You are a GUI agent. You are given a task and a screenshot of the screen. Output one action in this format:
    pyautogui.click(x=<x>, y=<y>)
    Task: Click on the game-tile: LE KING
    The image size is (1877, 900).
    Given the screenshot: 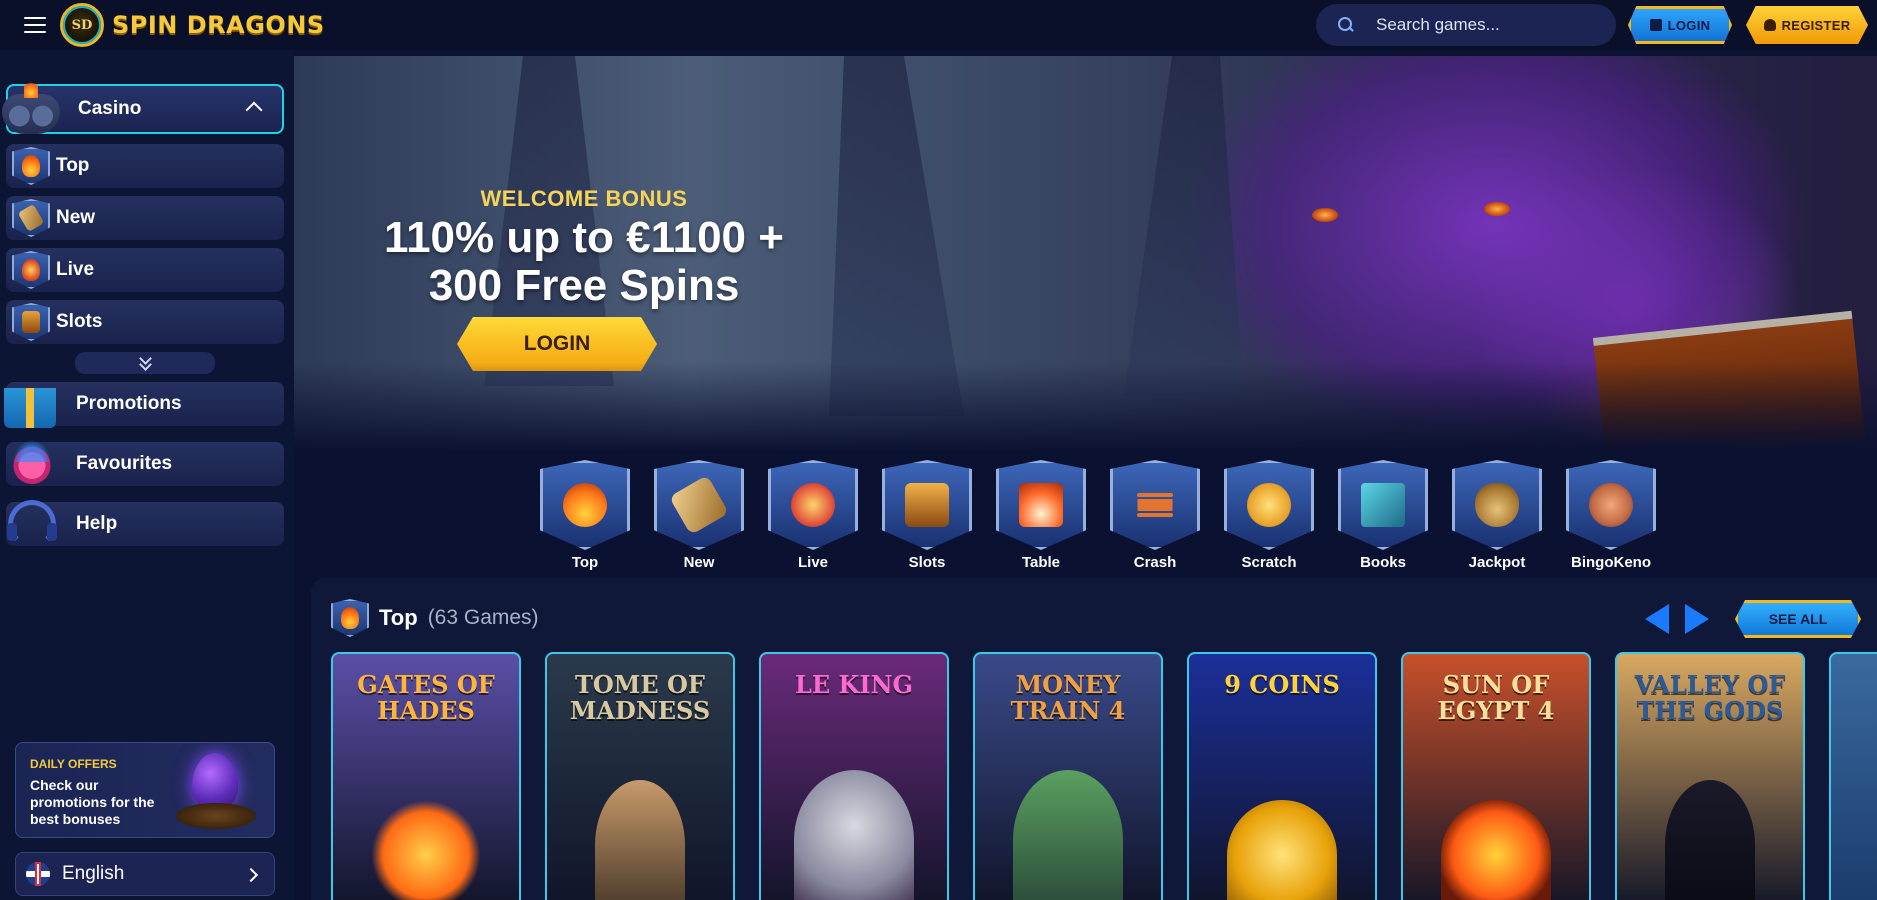 What is the action you would take?
    pyautogui.click(x=854, y=776)
    